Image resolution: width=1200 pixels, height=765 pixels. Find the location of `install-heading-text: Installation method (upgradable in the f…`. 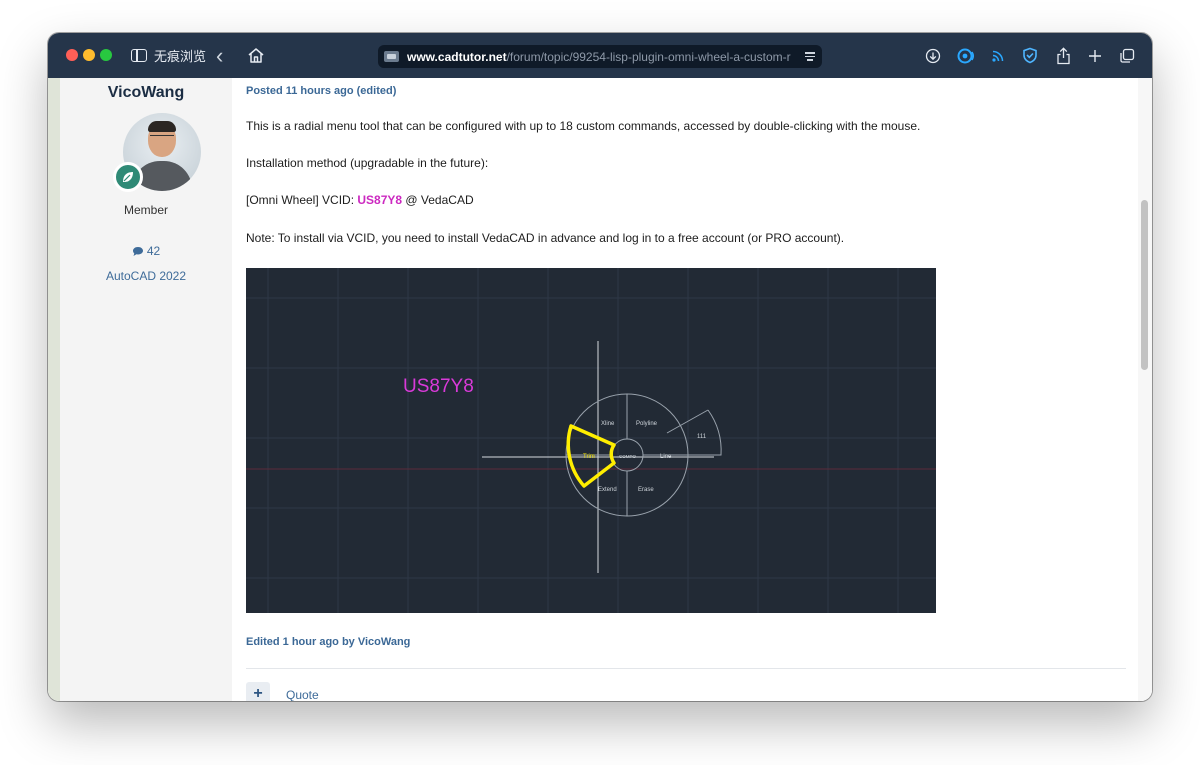

install-heading-text: Installation method (upgradable in the f… is located at coordinates (367, 163).